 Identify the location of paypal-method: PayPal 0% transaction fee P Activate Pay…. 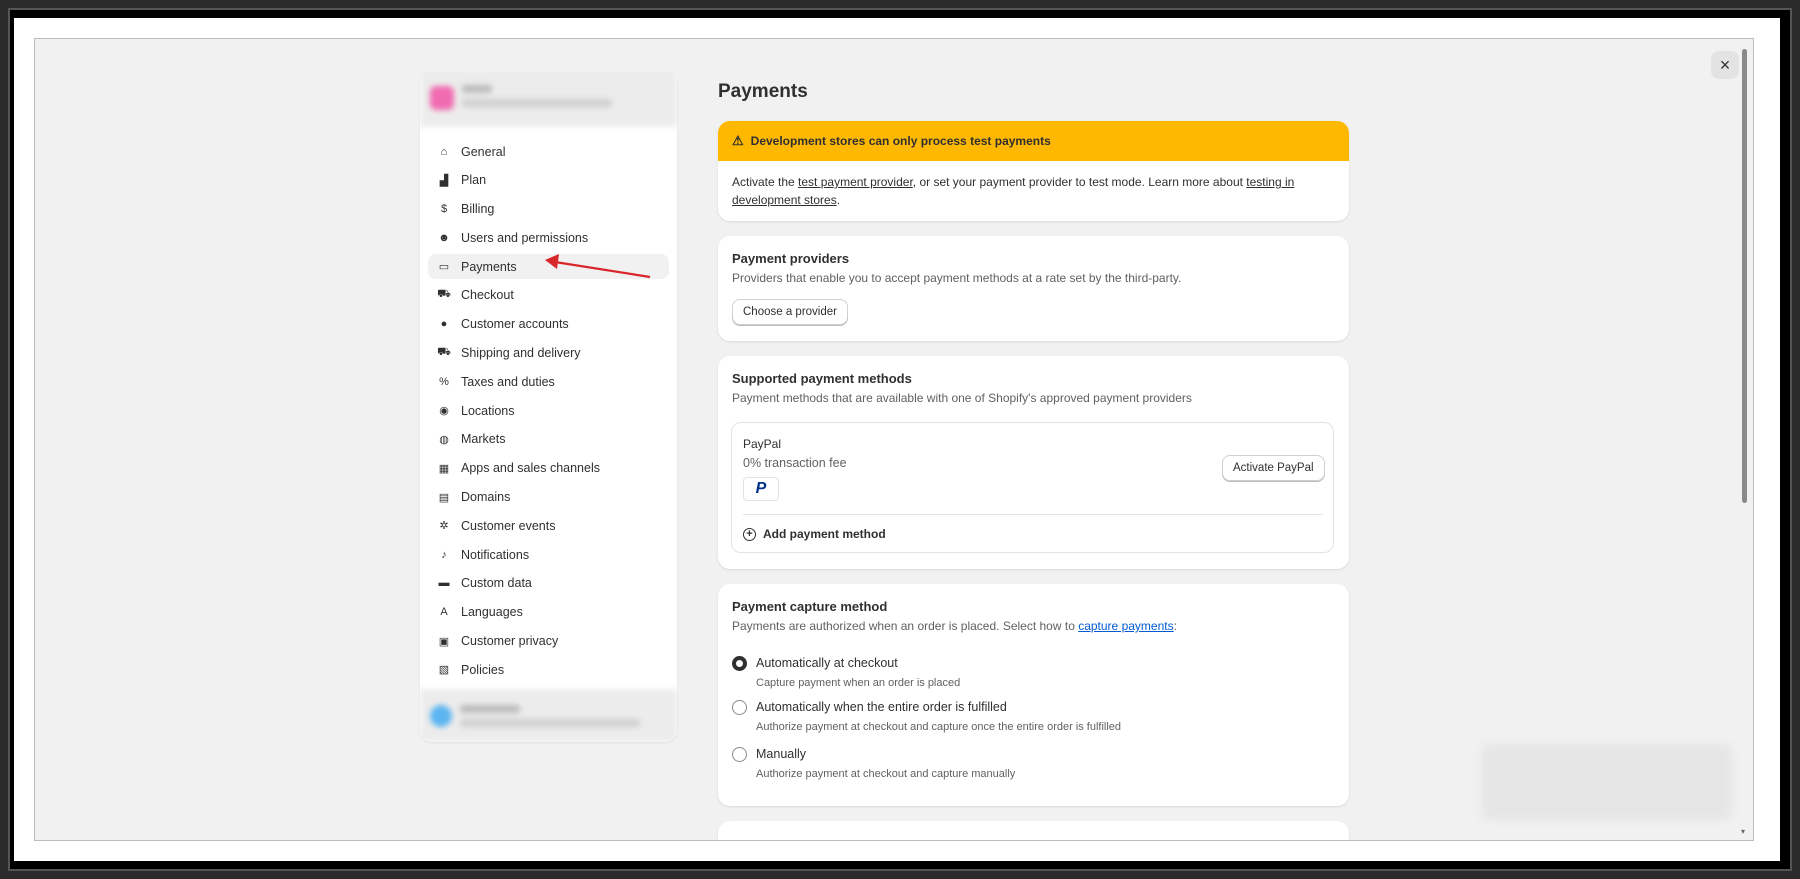
(1032, 487).